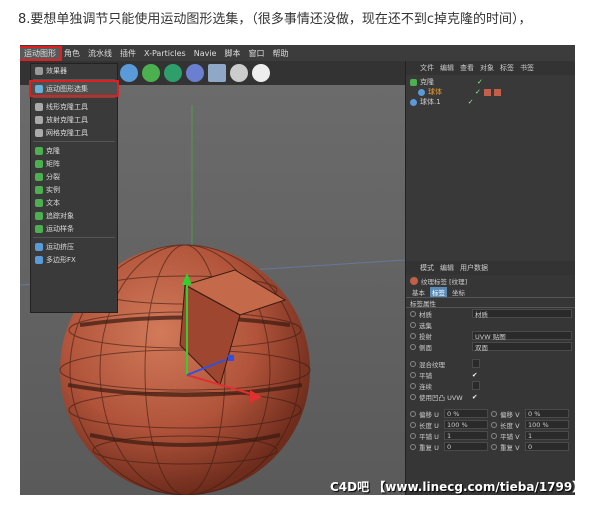 Image resolution: width=598 pixels, height=507 pixels. I want to click on floor-icon, so click(217, 73).